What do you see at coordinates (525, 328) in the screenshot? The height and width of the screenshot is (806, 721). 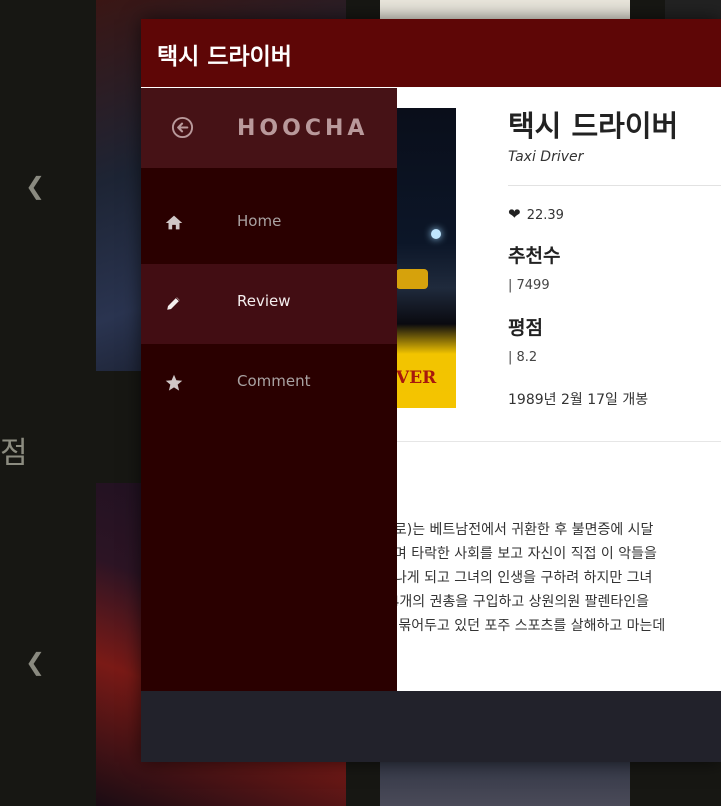 I see `rating-label: 평점` at bounding box center [525, 328].